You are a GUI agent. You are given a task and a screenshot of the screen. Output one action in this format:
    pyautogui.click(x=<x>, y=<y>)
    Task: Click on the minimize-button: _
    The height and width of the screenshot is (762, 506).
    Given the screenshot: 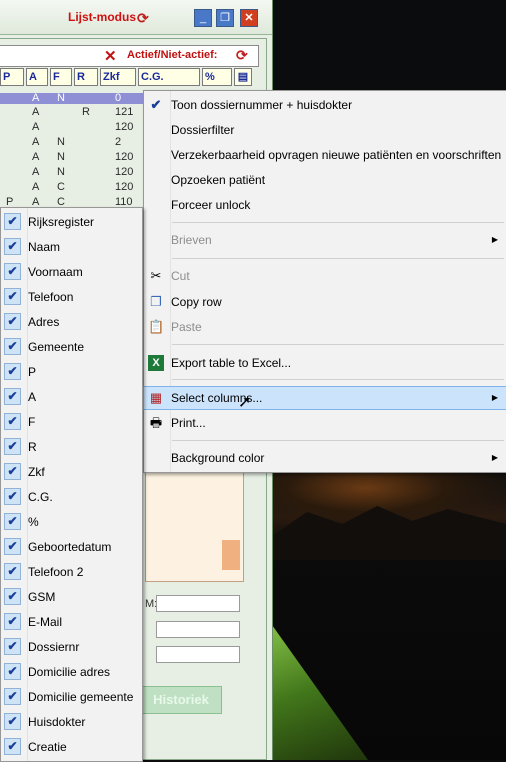 What is the action you would take?
    pyautogui.click(x=203, y=18)
    